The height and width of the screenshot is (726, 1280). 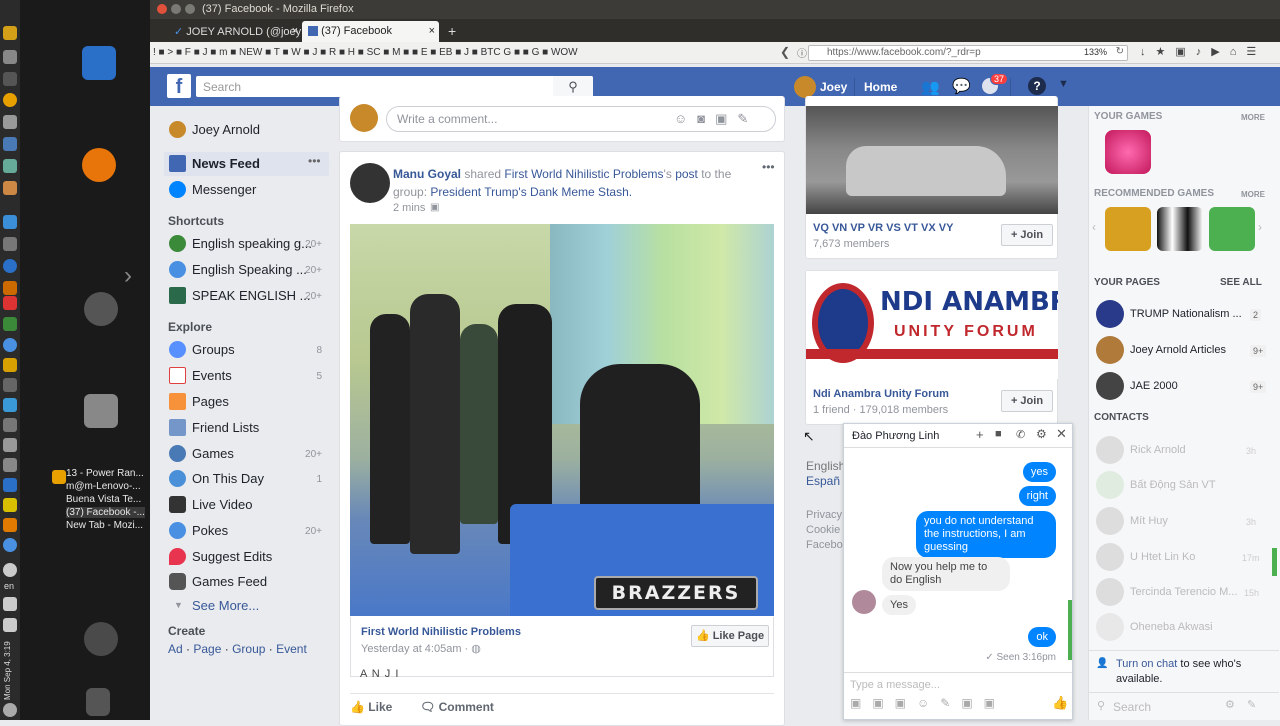 What do you see at coordinates (825, 466) in the screenshot?
I see `footer-lang: English` at bounding box center [825, 466].